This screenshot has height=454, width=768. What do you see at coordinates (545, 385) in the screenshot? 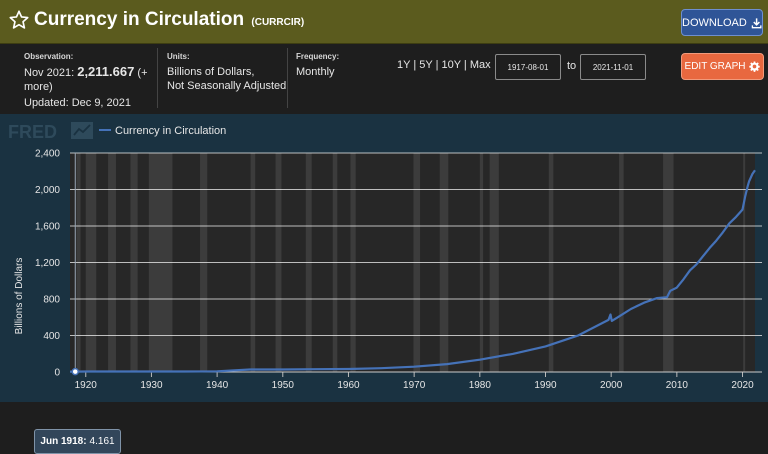
I see `x-tick-label: 1990` at bounding box center [545, 385].